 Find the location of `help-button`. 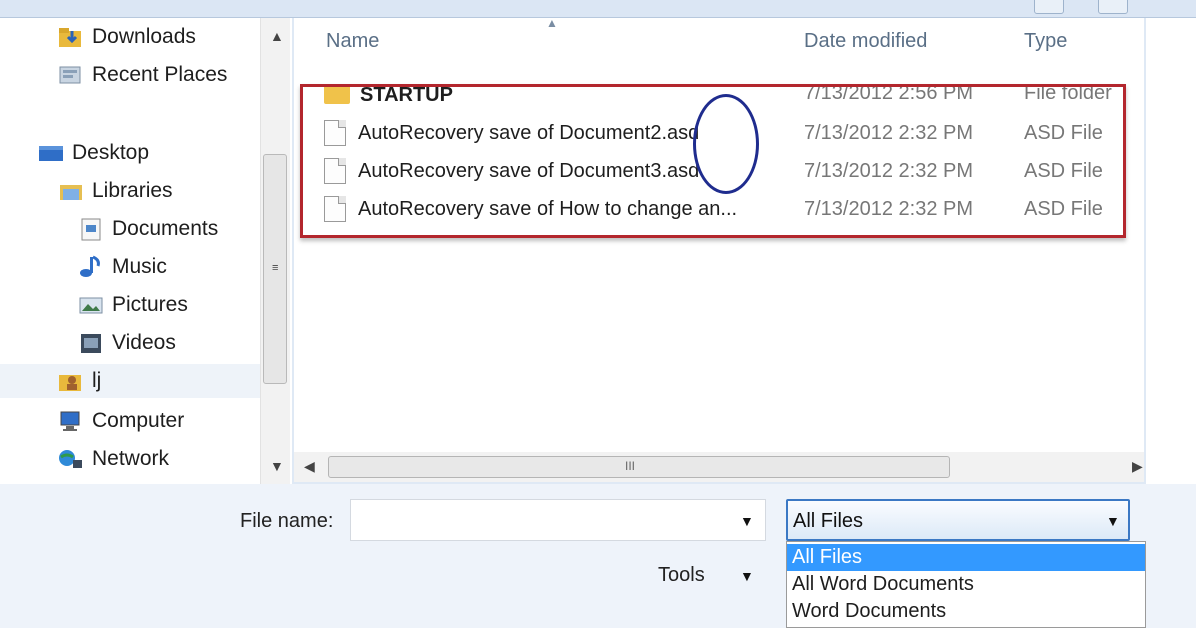

help-button is located at coordinates (1113, 7).